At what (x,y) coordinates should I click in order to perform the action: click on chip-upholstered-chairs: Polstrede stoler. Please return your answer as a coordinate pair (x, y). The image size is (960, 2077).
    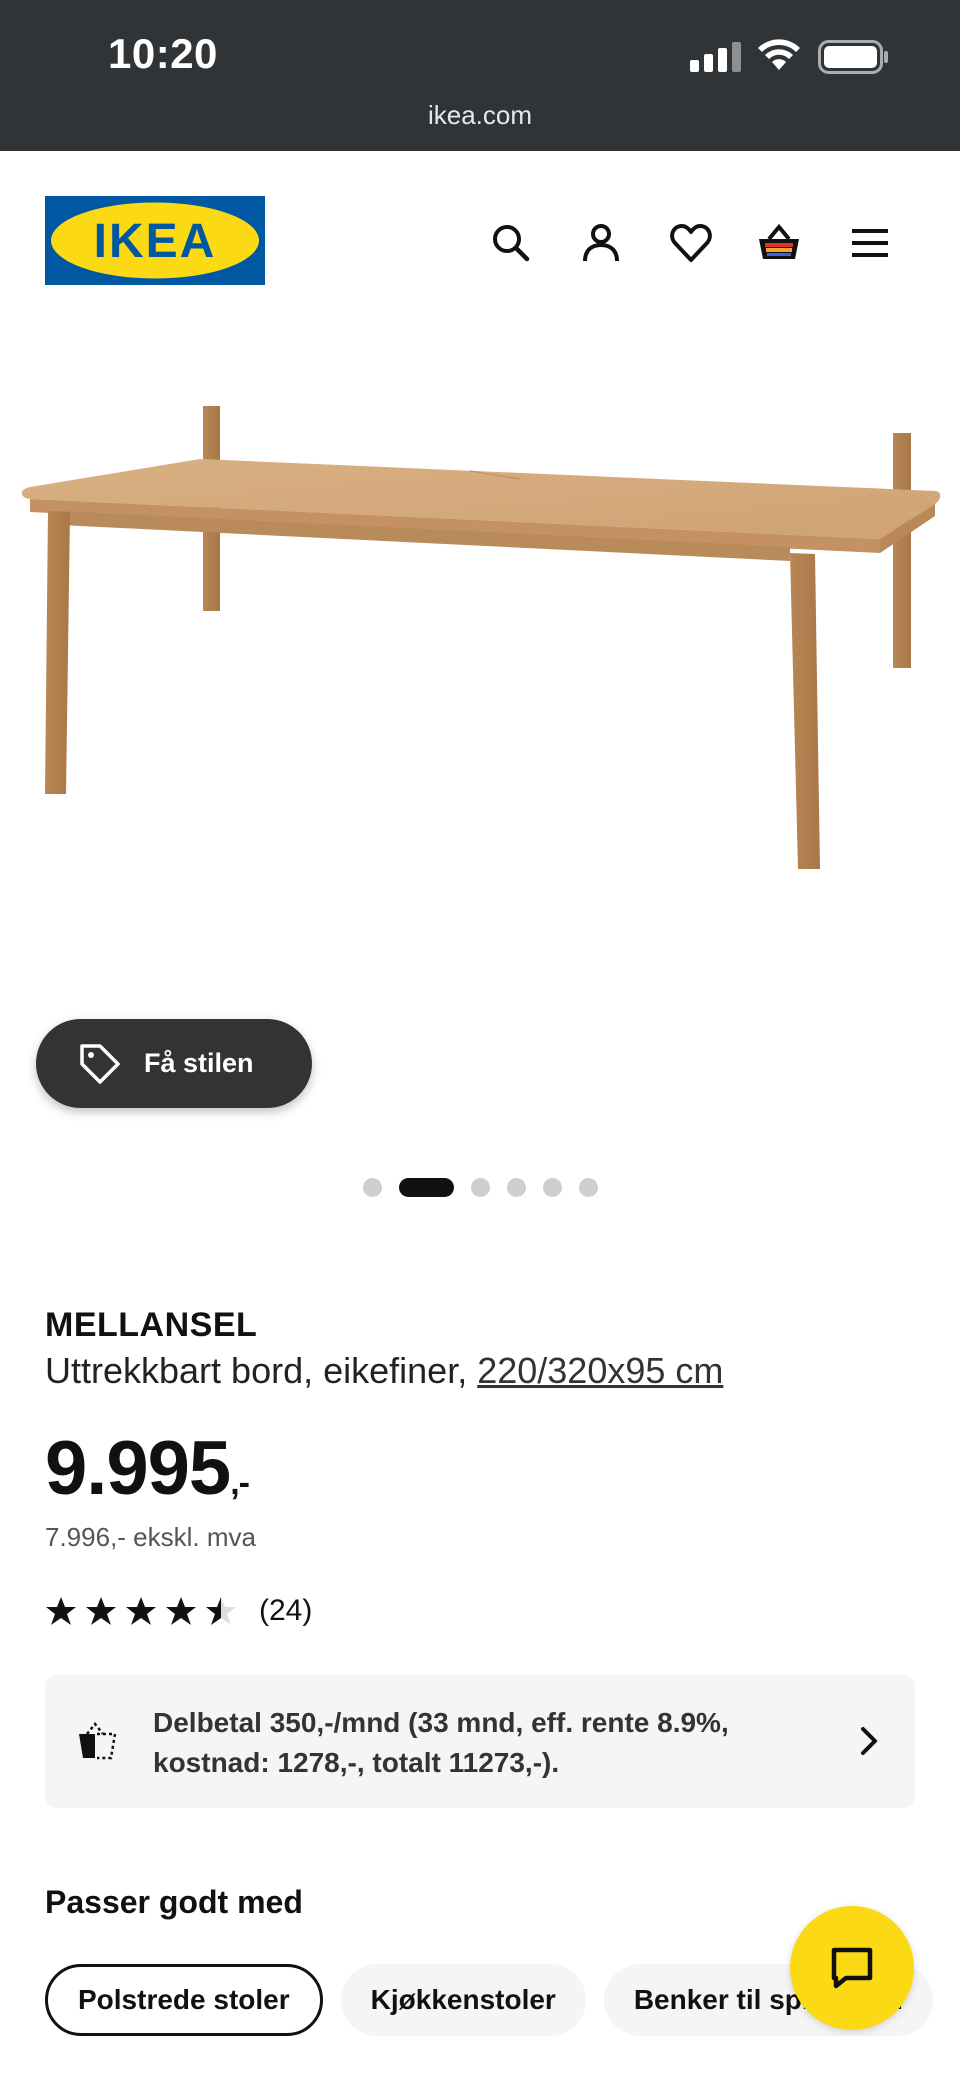
    Looking at the image, I should click on (184, 2000).